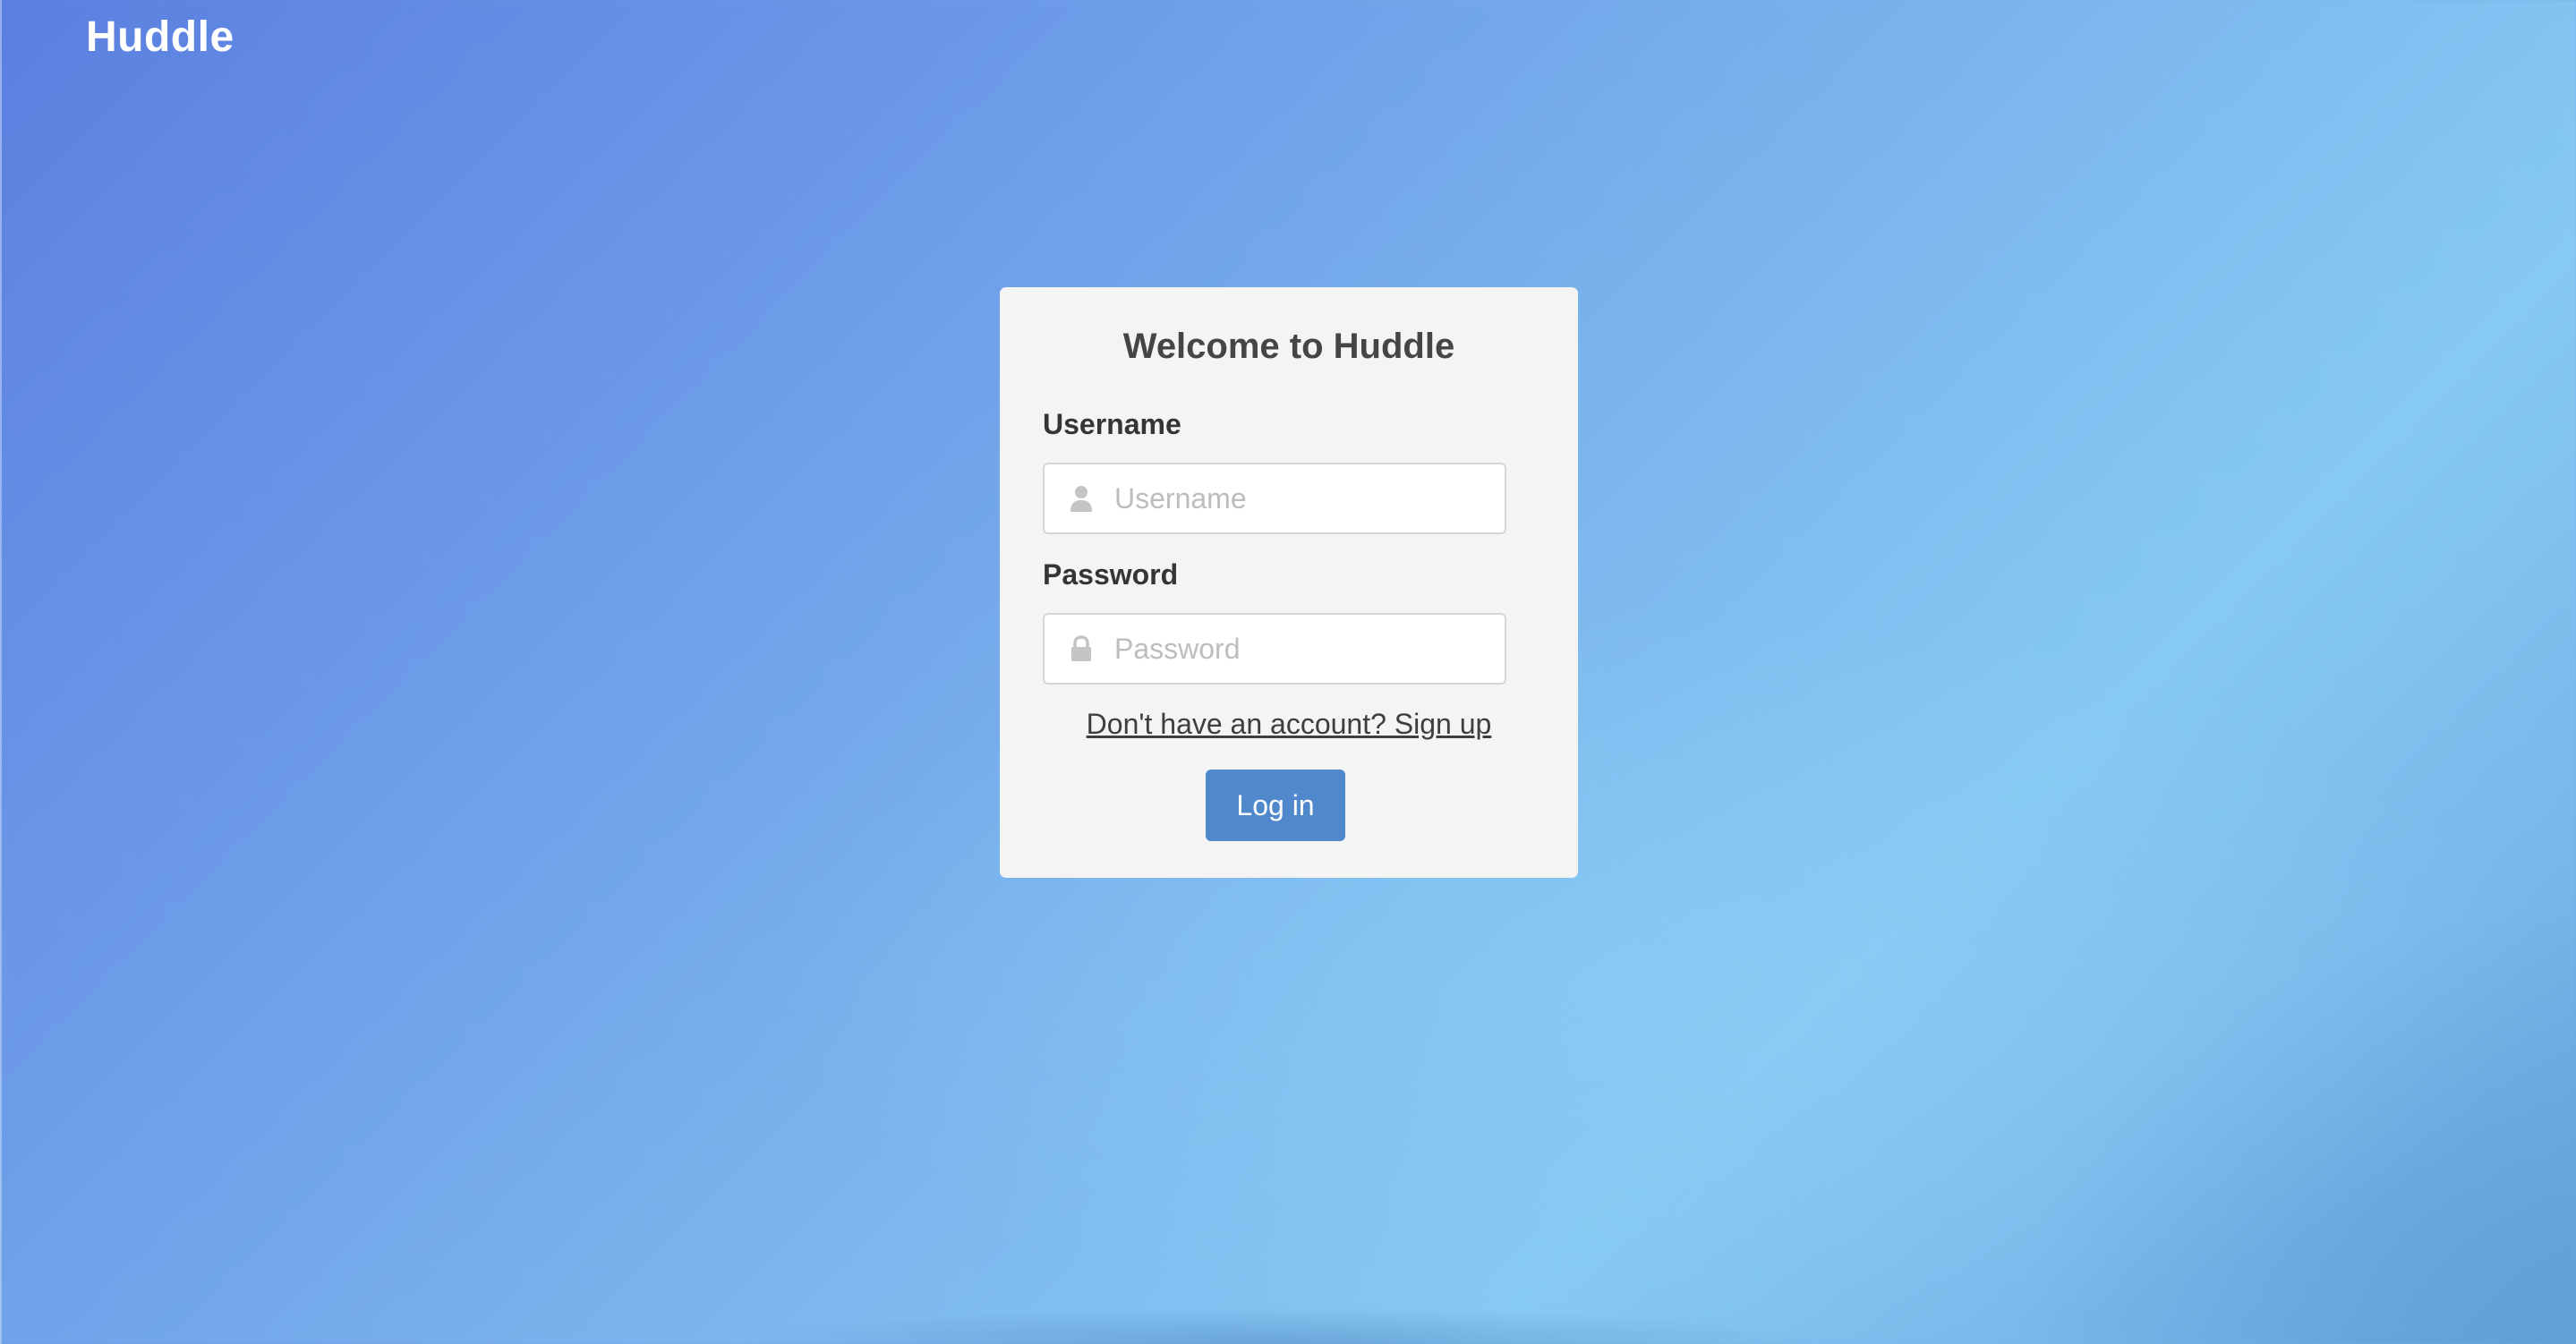  Describe the element at coordinates (1, 672) in the screenshot. I see `window-edge` at that location.